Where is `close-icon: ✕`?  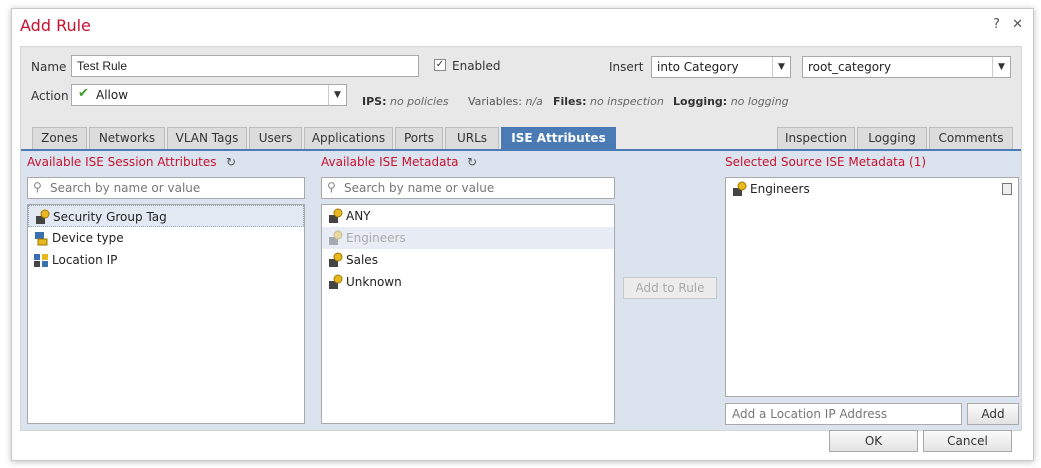
close-icon: ✕ is located at coordinates (1017, 24).